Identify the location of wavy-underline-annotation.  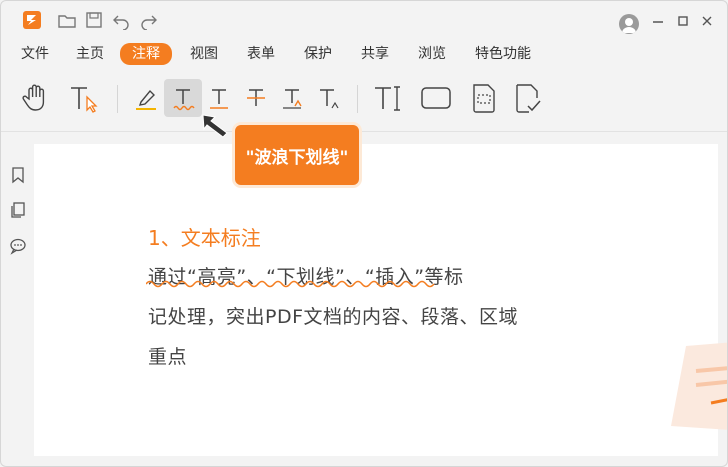
(294, 284).